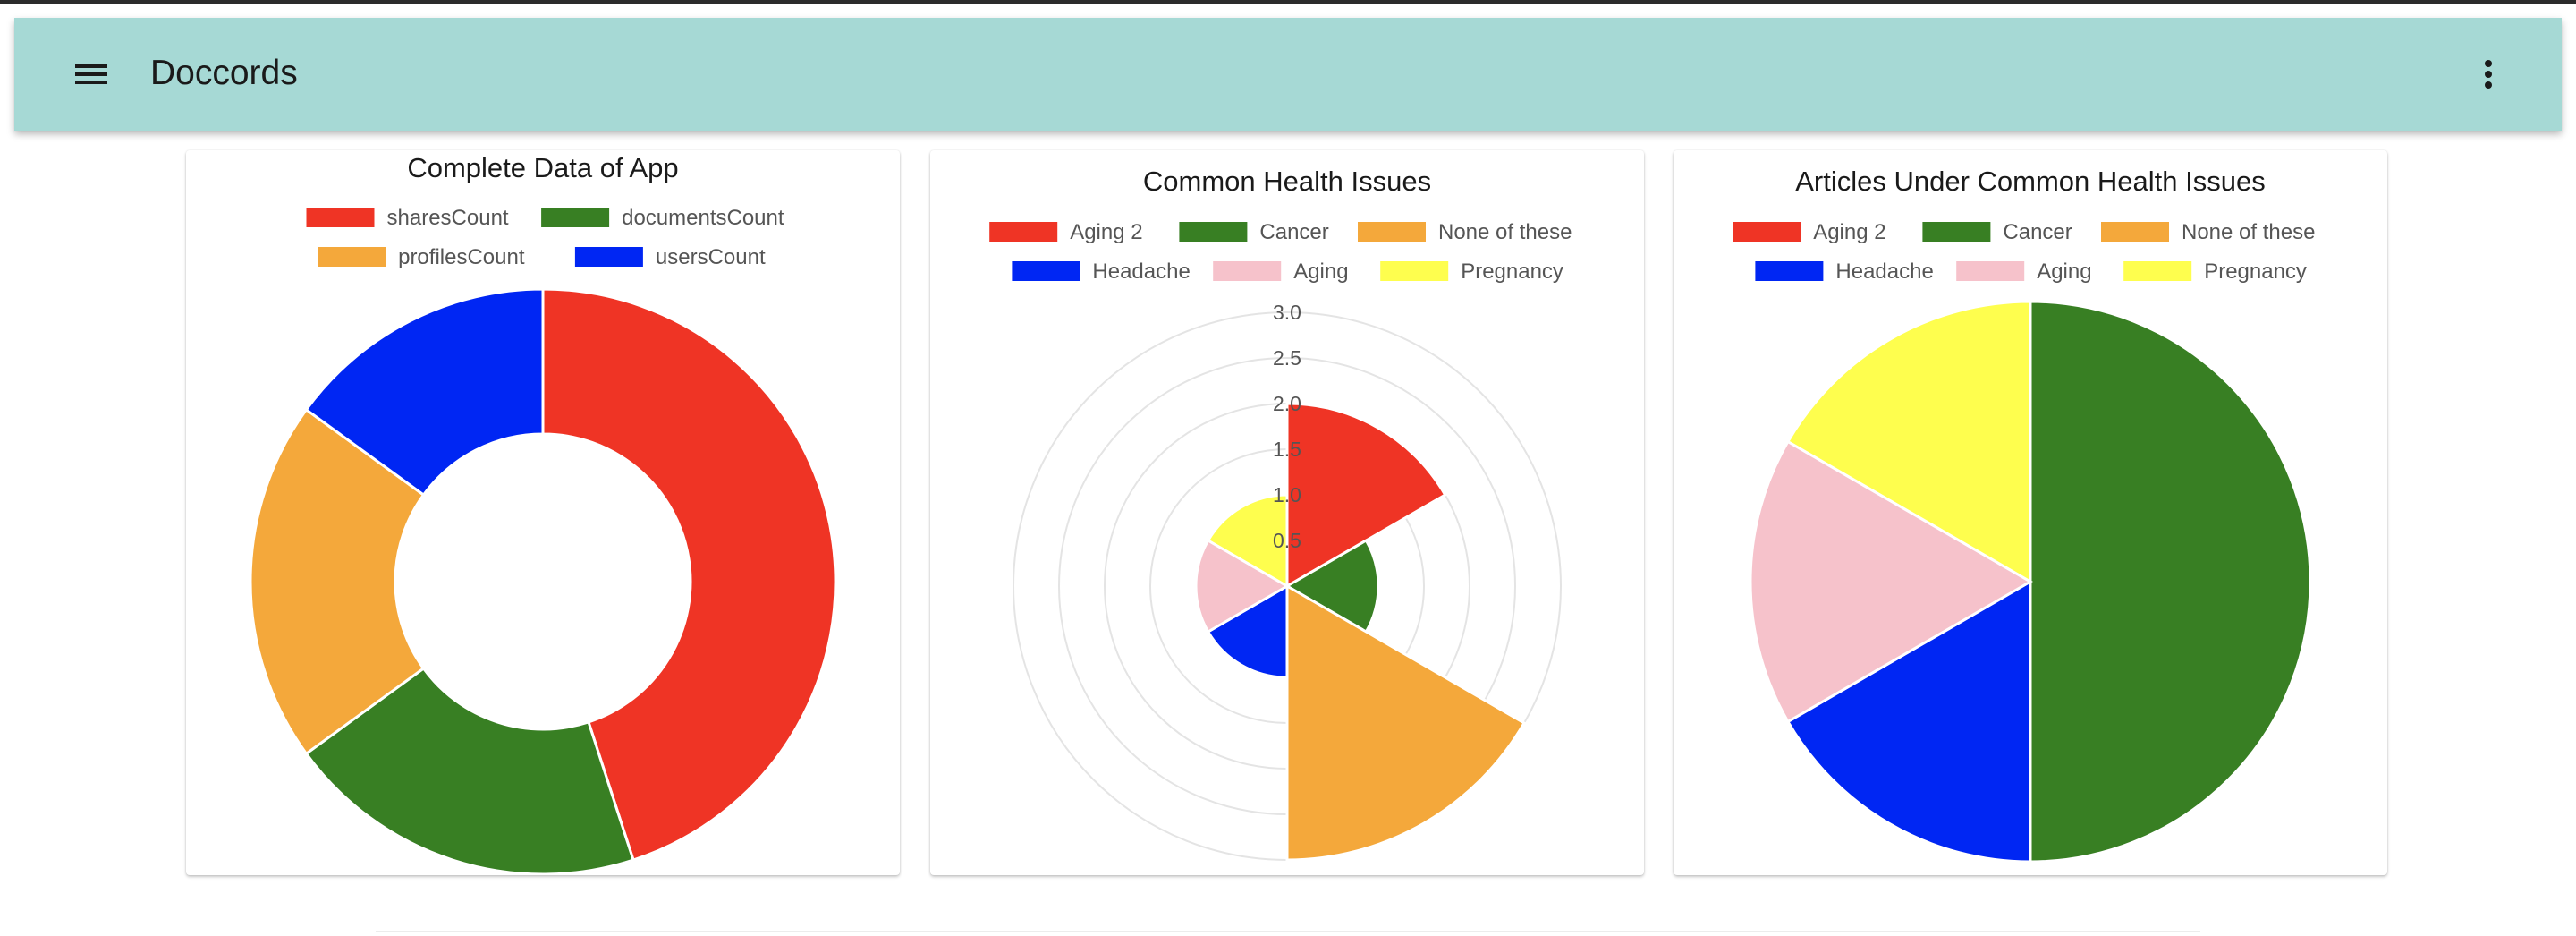 Image resolution: width=2576 pixels, height=936 pixels. Describe the element at coordinates (461, 257) in the screenshot. I see `legend-label: profilesCount` at that location.